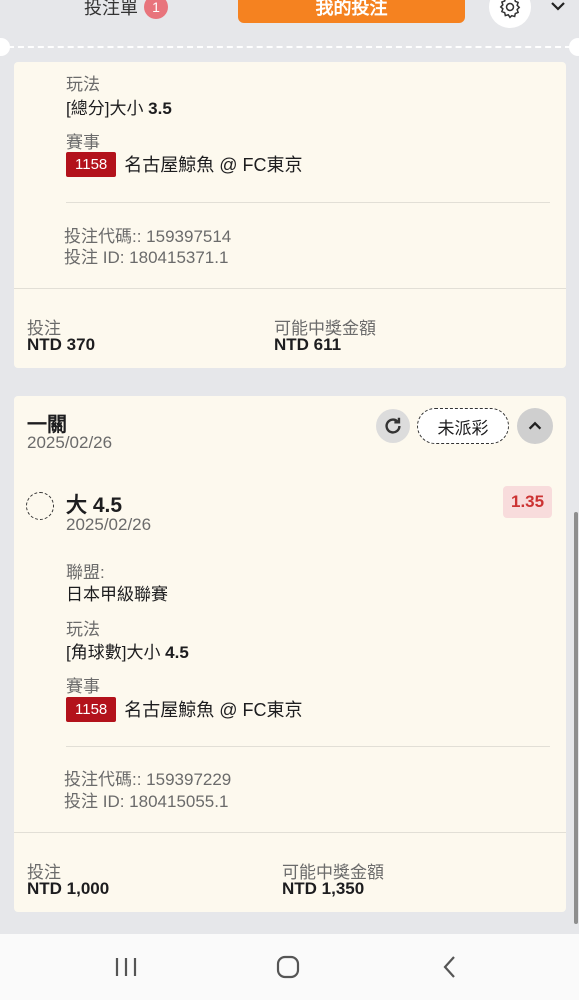 Image resolution: width=579 pixels, height=1000 pixels. What do you see at coordinates (111, 9) in the screenshot?
I see `tab-betslip-label: 投注單` at bounding box center [111, 9].